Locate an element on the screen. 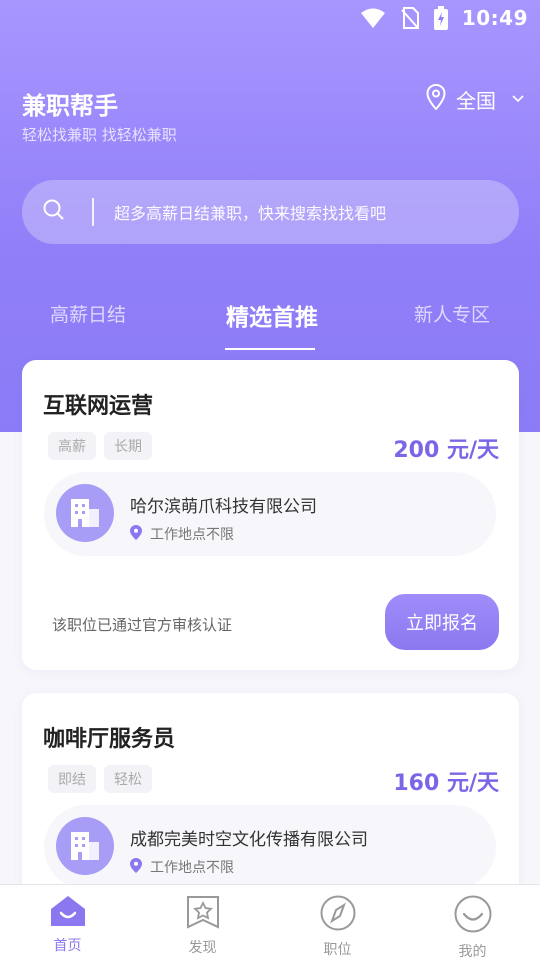 Image resolution: width=540 pixels, height=960 pixels. tab-active-indicator is located at coordinates (270, 349).